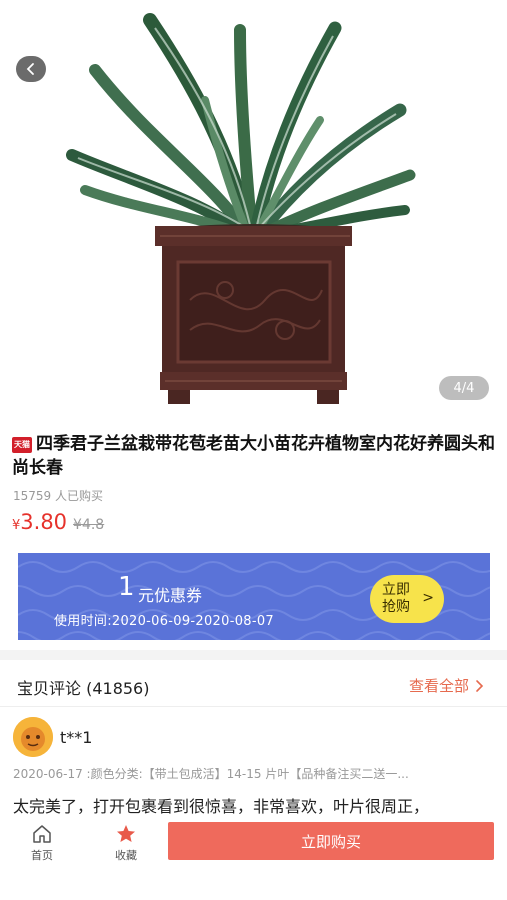 This screenshot has width=507, height=900. Describe the element at coordinates (170, 595) in the screenshot. I see `coupon-unit: 元优惠券` at that location.